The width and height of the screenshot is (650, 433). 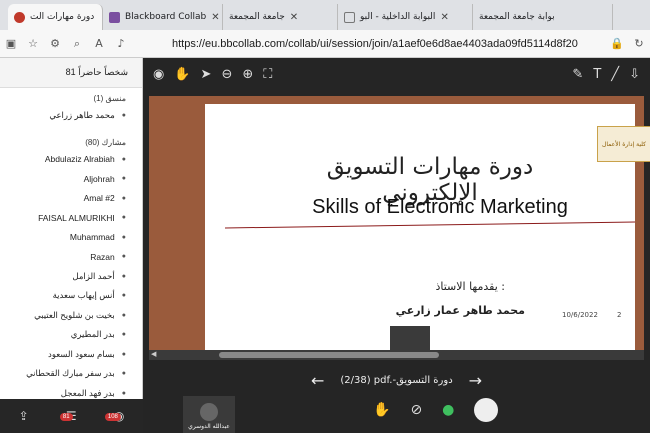 I want to click on browser-tab-active: دورة مهارات الت, so click(x=55, y=17).